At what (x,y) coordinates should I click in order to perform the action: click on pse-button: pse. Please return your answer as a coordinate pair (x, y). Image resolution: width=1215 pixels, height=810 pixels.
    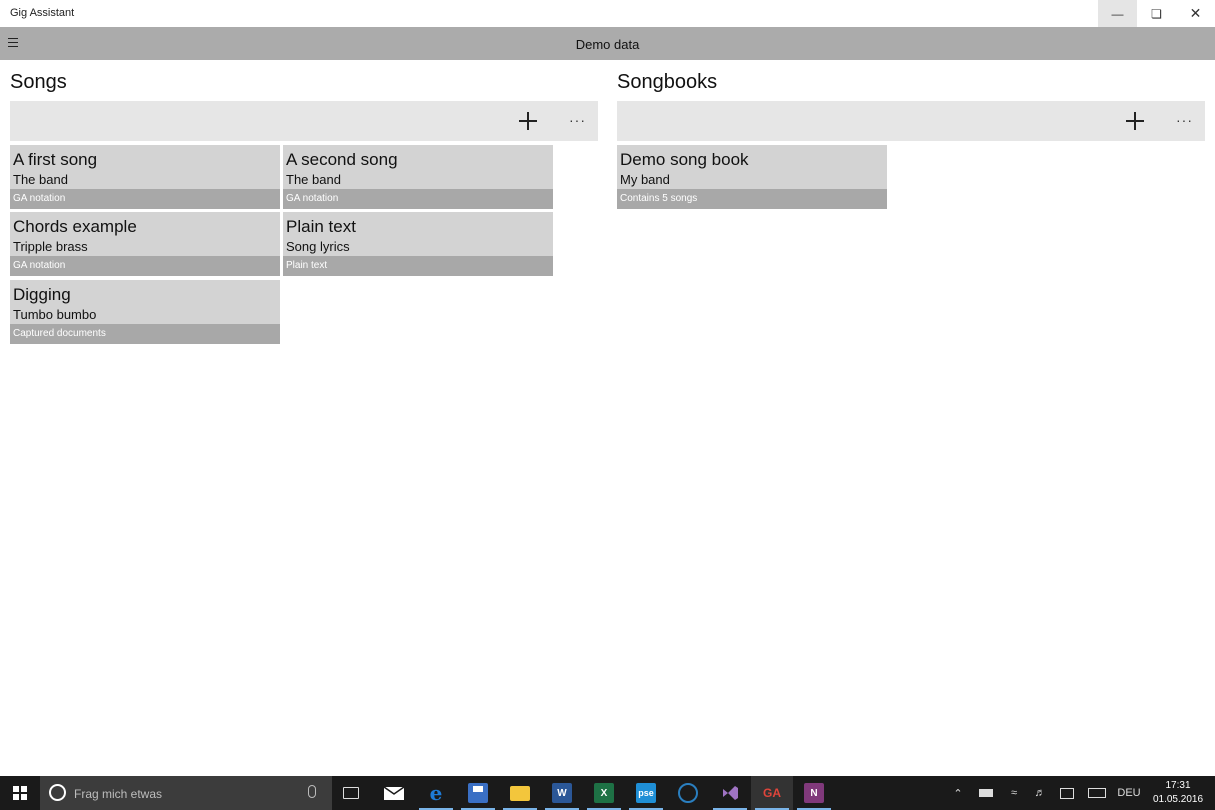
    Looking at the image, I should click on (646, 793).